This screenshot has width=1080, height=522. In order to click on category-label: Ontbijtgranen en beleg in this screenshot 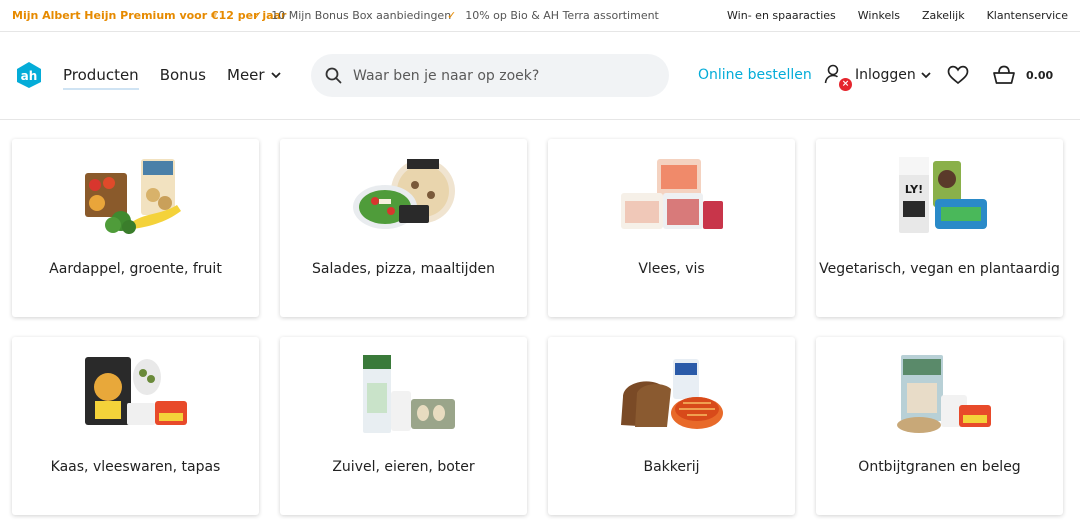, I will do `click(939, 467)`.